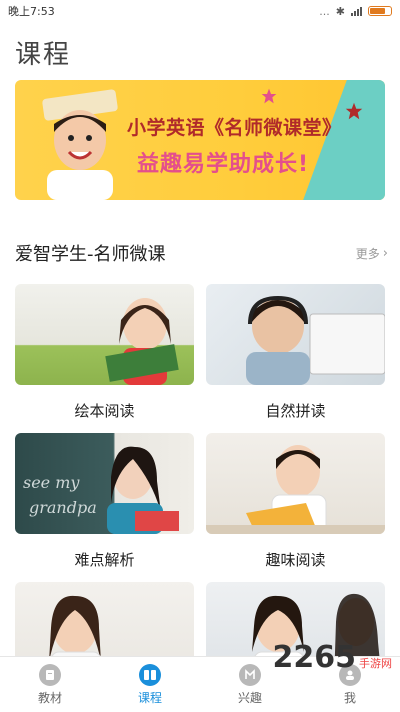  What do you see at coordinates (340, 11) in the screenshot?
I see `bluetooth-icon: ✱` at bounding box center [340, 11].